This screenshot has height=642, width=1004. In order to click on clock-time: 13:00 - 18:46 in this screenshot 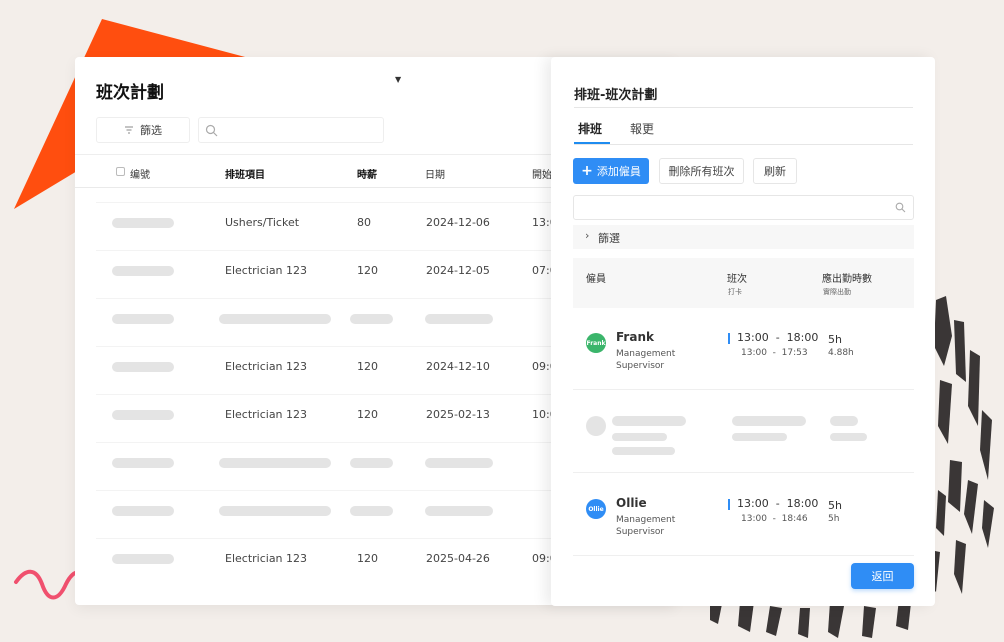, I will do `click(774, 519)`.